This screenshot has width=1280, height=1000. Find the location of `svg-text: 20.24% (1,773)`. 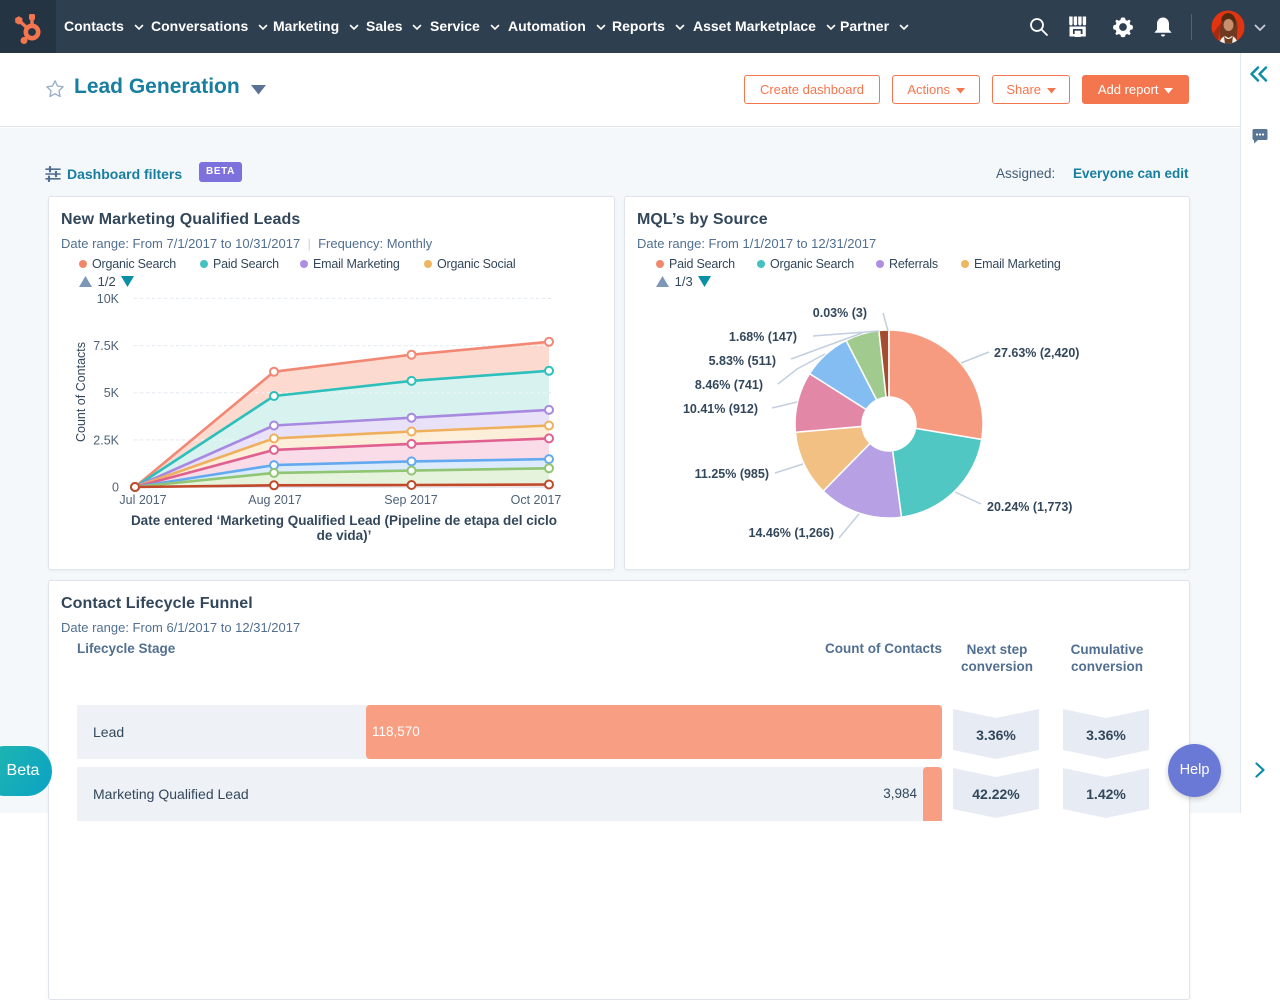

svg-text: 20.24% (1,773) is located at coordinates (1029, 507).